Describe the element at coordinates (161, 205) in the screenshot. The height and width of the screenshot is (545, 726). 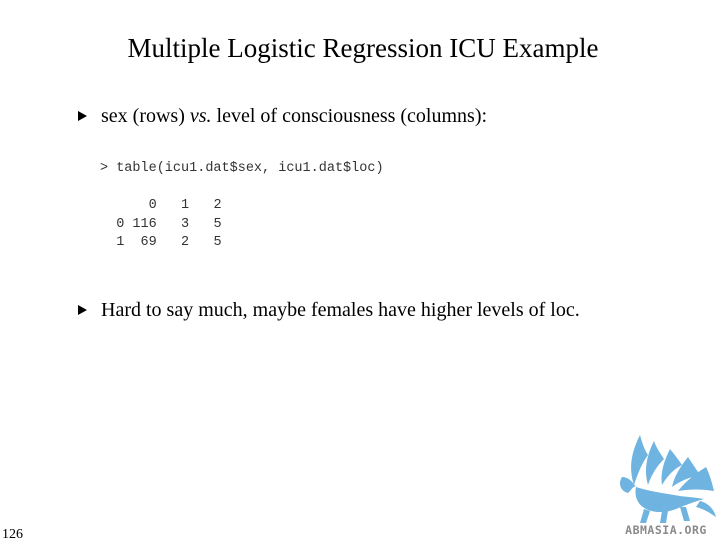
I see `table-header-row: 0 1 2` at that location.